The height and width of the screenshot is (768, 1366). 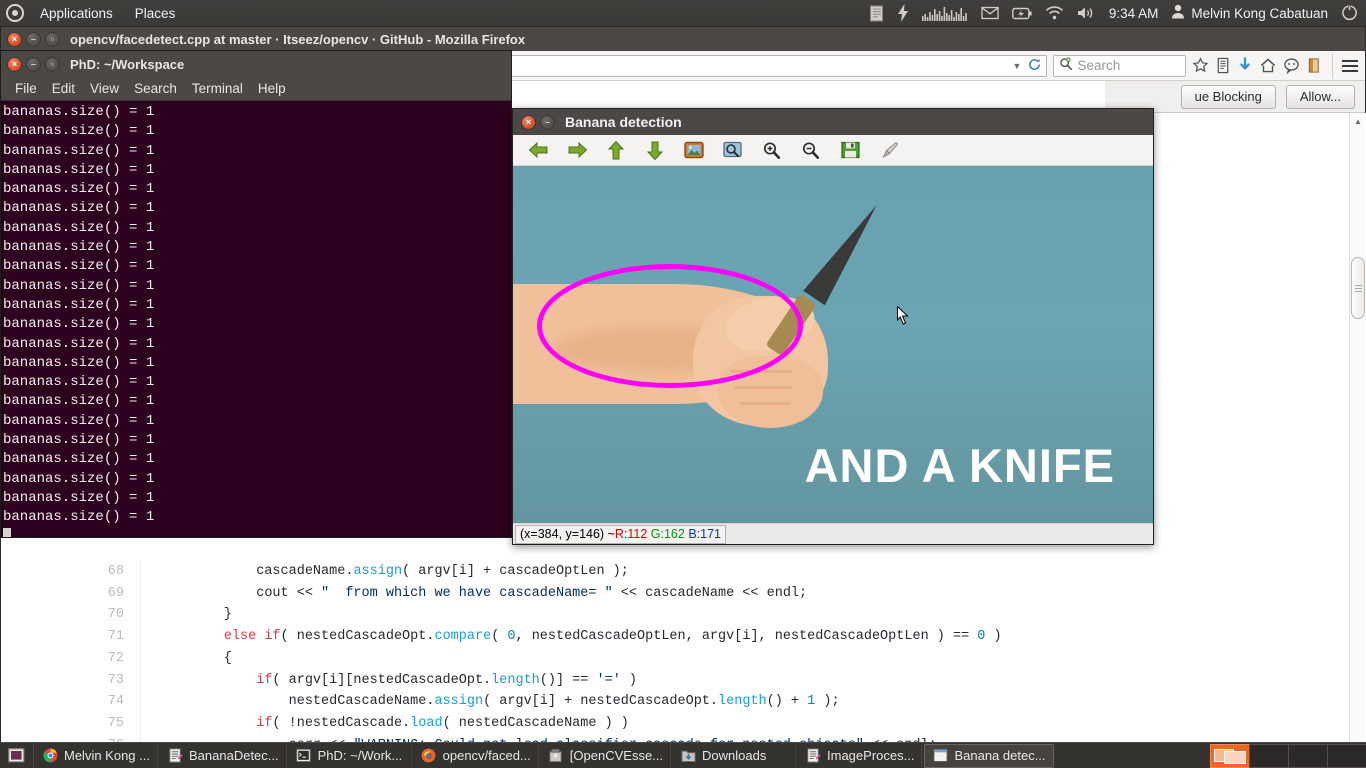 What do you see at coordinates (155, 88) in the screenshot?
I see `menu-search: Search` at bounding box center [155, 88].